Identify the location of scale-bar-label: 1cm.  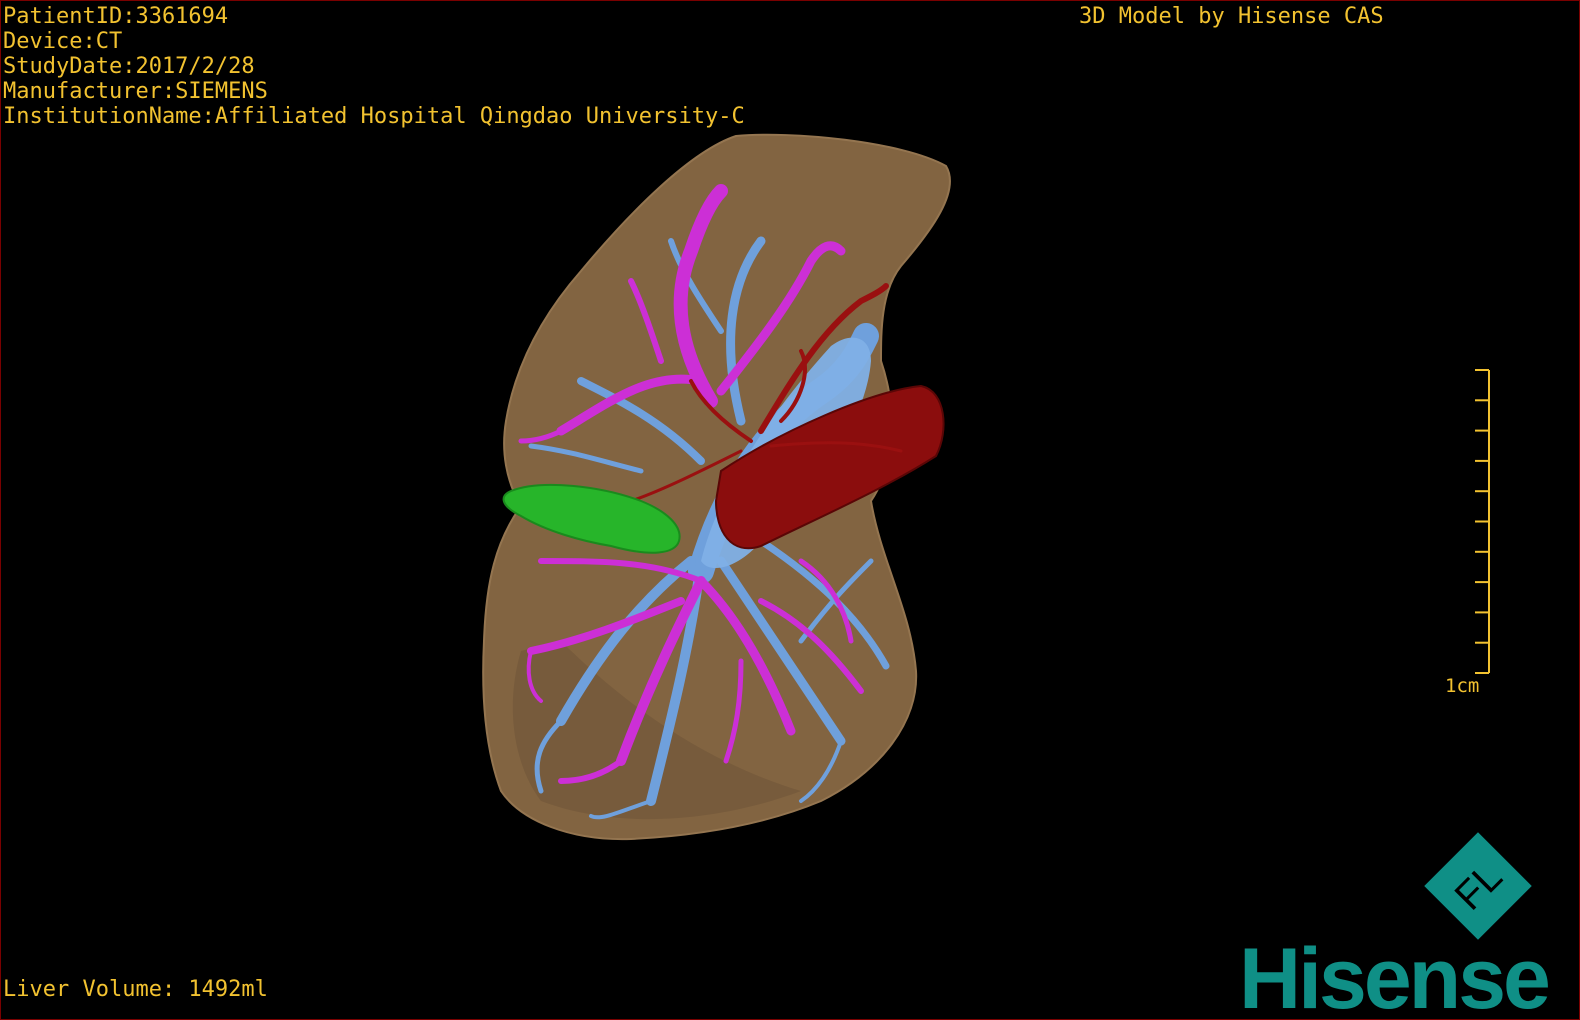
(1462, 686).